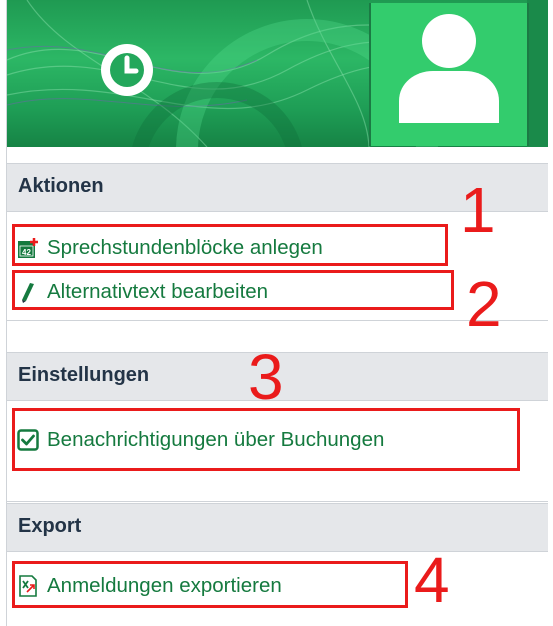 This screenshot has width=553, height=626. I want to click on annotation-number-3: 3, so click(266, 377).